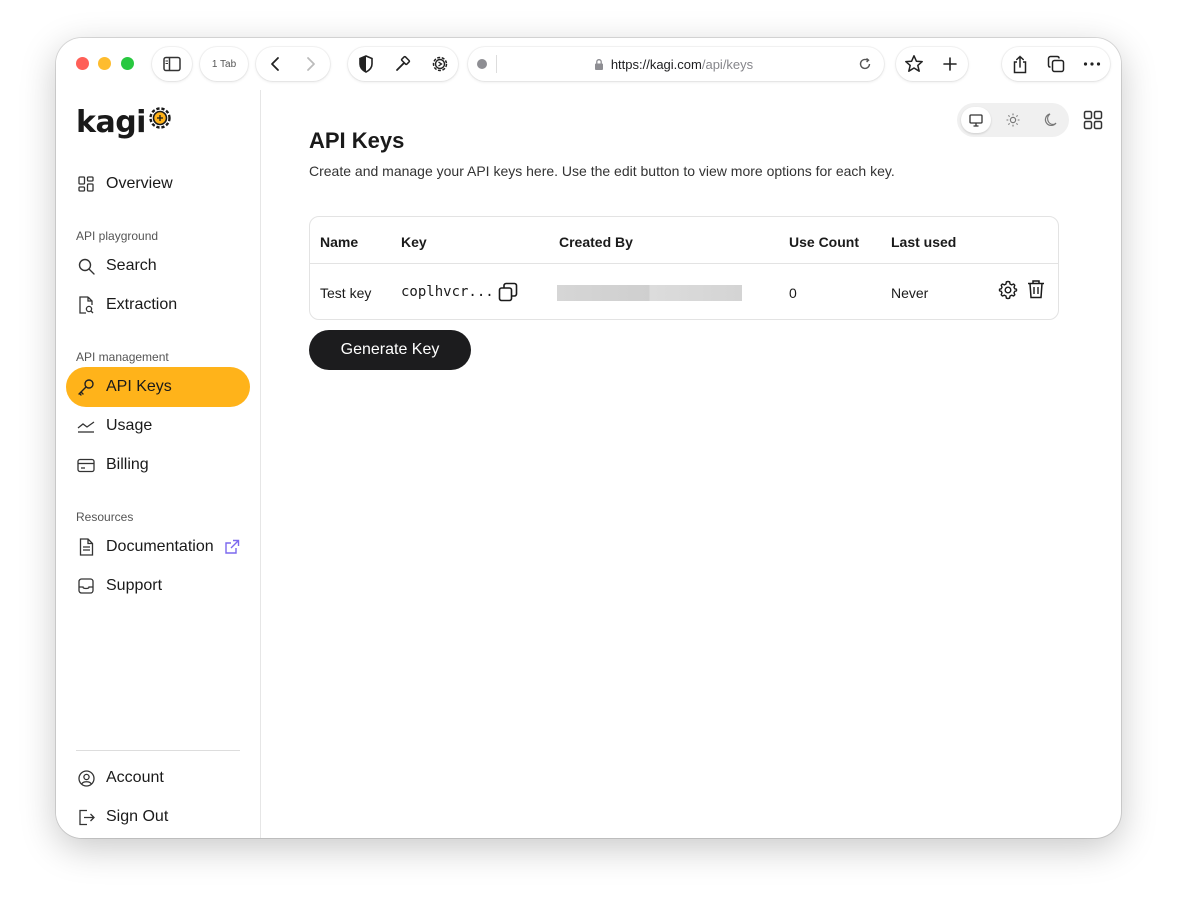 The height and width of the screenshot is (912, 1177). I want to click on chevron-right-icon, so click(311, 64).